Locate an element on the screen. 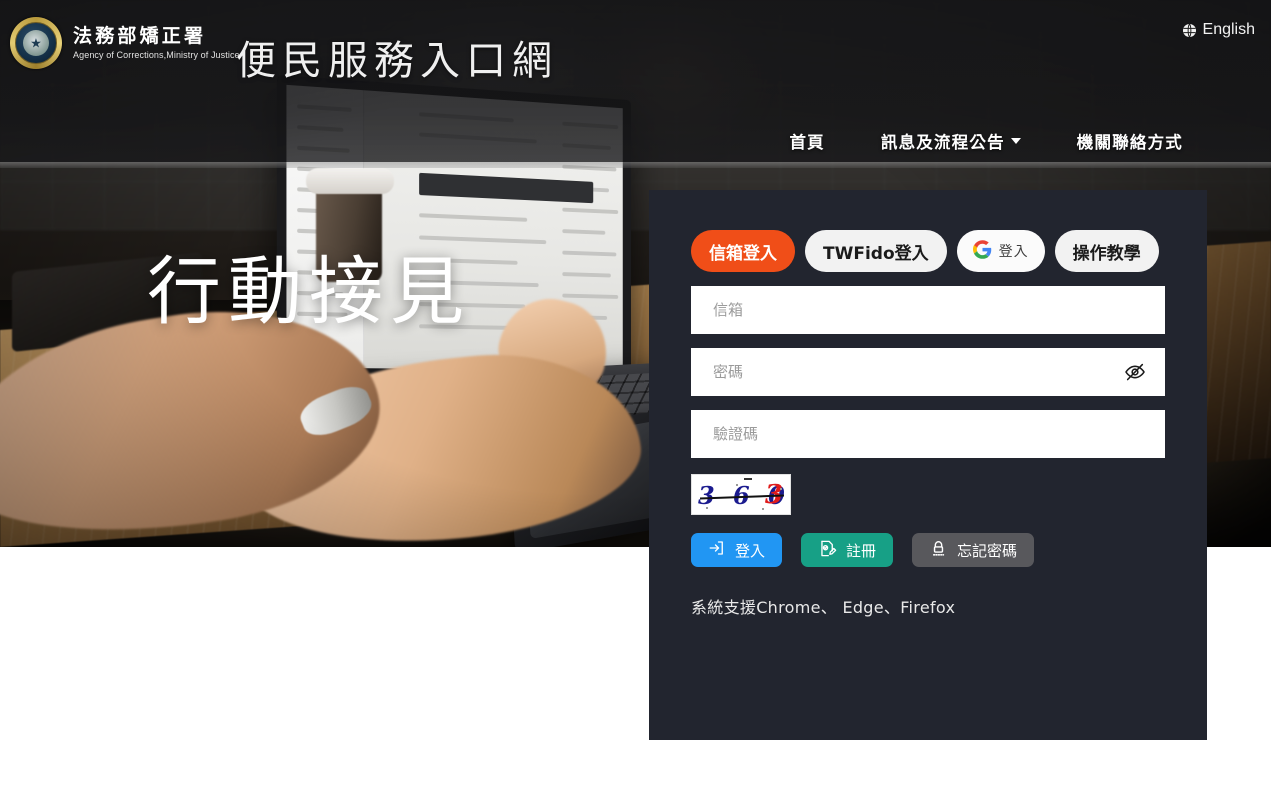 The height and width of the screenshot is (785, 1271). nav-label-home: 首頁 is located at coordinates (807, 142).